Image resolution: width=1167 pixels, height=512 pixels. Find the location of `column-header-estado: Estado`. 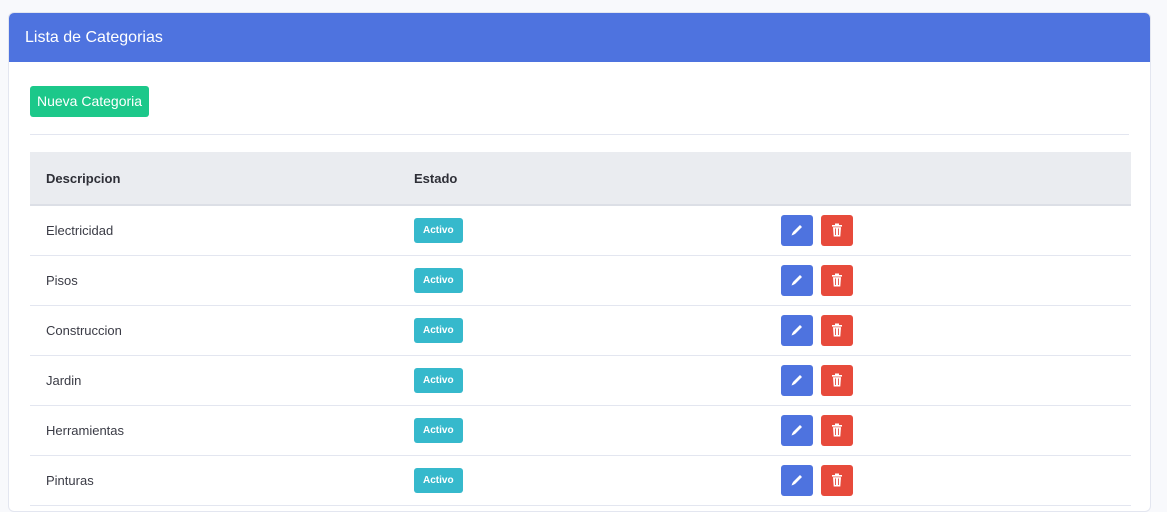

column-header-estado: Estado is located at coordinates (597, 179).